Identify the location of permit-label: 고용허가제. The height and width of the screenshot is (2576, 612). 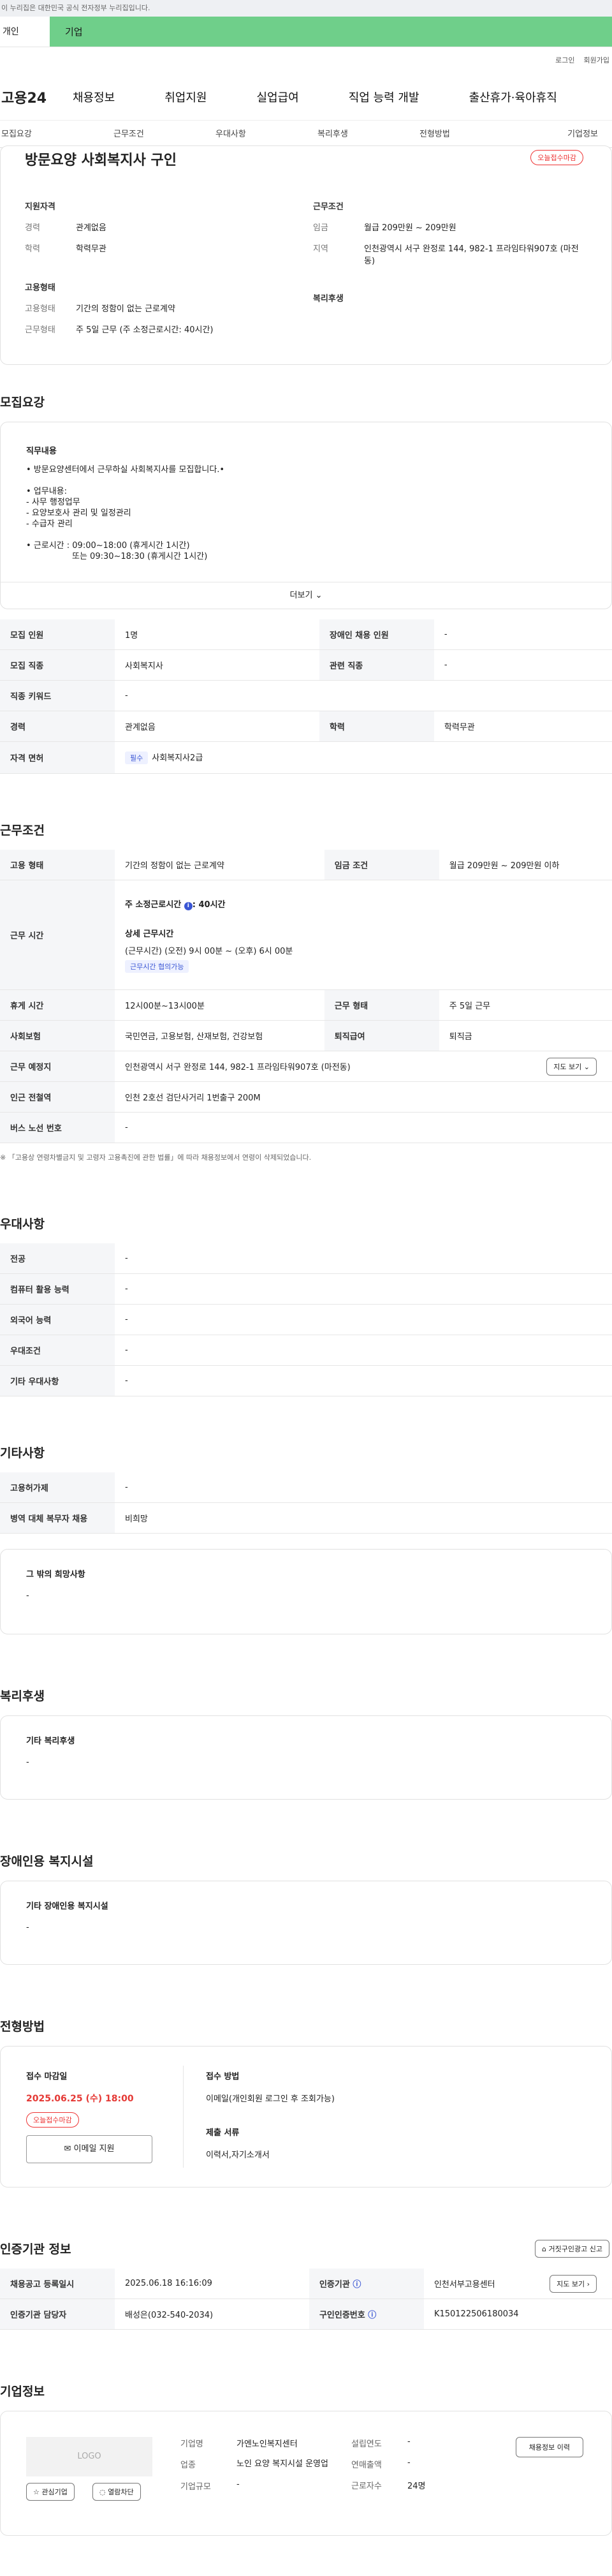
(57, 1487).